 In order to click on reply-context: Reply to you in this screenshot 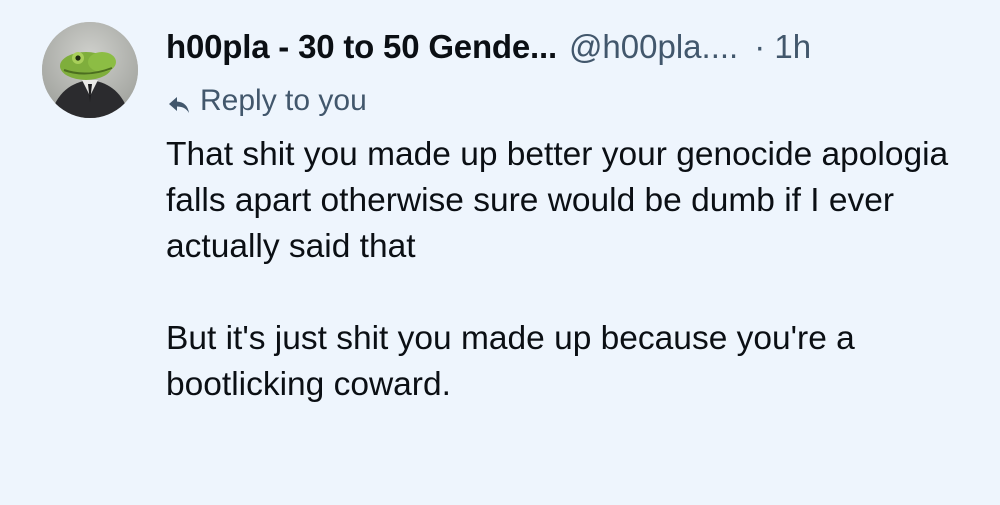, I will do `click(266, 101)`.